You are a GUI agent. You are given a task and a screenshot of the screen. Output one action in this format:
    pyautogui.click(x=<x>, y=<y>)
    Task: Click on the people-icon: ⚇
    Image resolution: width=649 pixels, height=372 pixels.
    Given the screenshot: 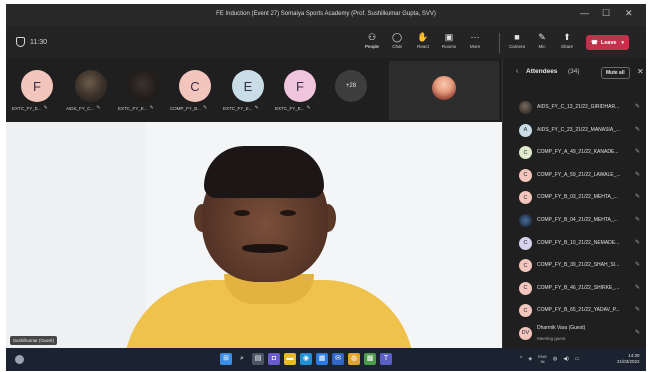 What is the action you would take?
    pyautogui.click(x=372, y=37)
    